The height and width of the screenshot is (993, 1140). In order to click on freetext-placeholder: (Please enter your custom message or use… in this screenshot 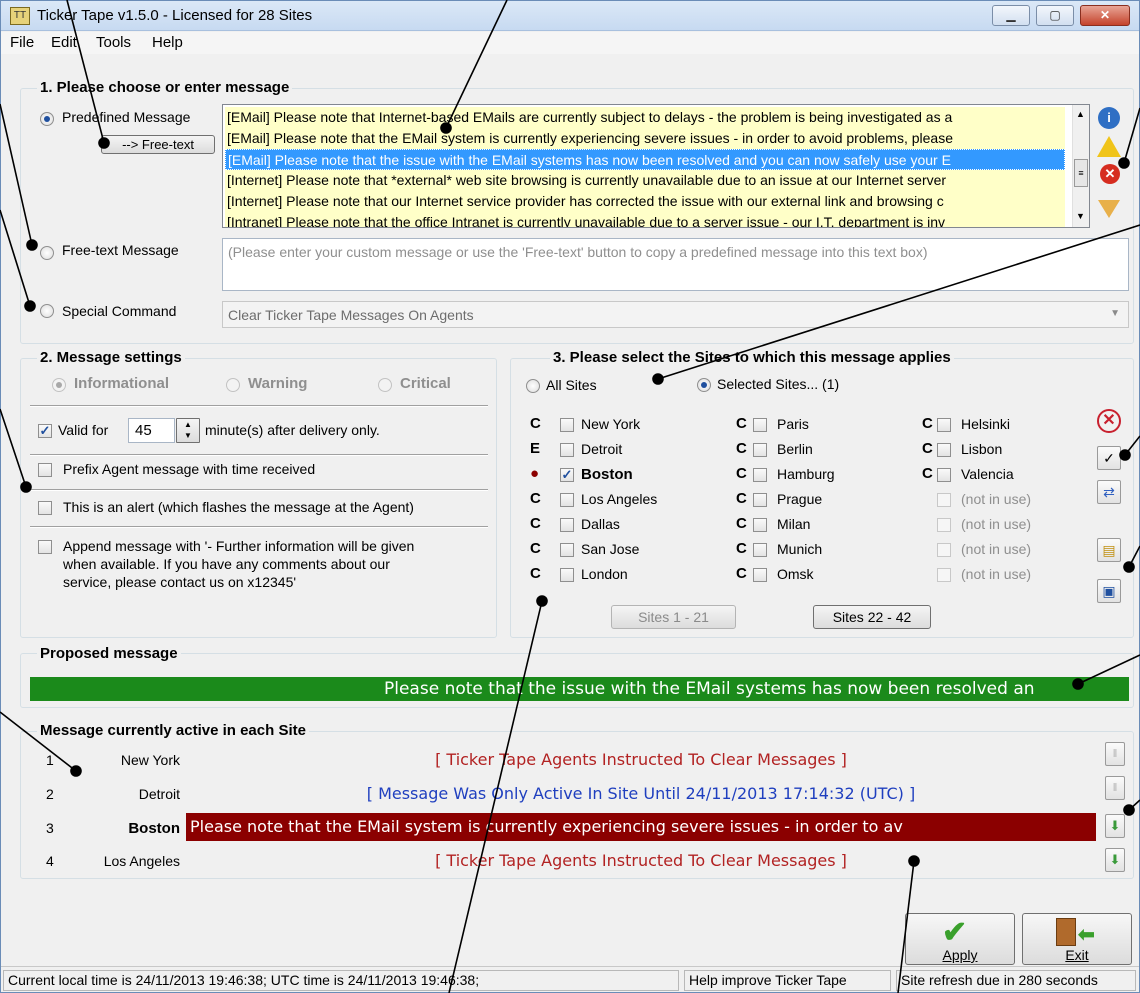, I will do `click(578, 252)`.